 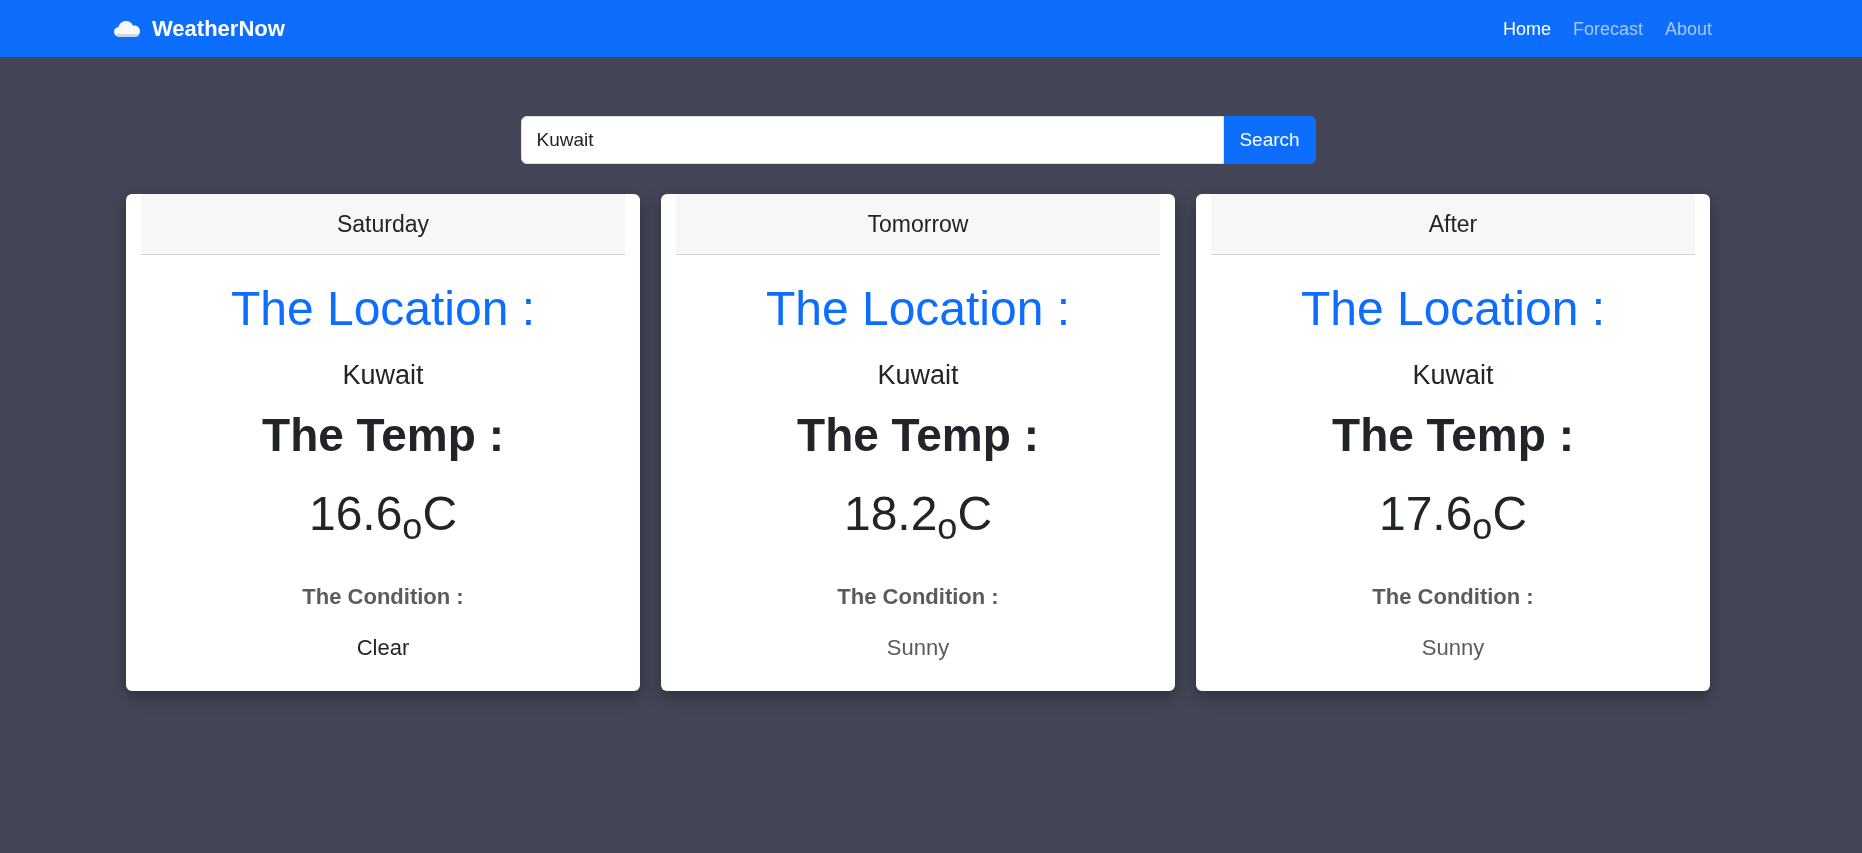 What do you see at coordinates (383, 648) in the screenshot?
I see `condition-text: Clear` at bounding box center [383, 648].